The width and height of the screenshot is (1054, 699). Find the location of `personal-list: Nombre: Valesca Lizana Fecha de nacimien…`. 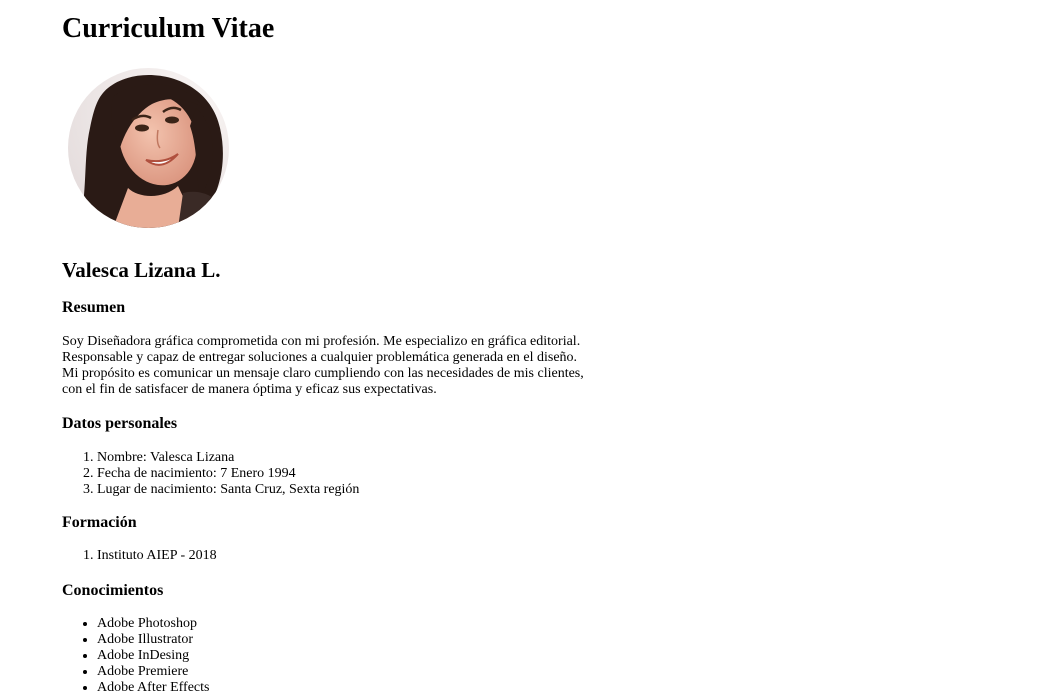

personal-list: Nombre: Valesca Lizana Fecha de nacimien… is located at coordinates (210, 474).